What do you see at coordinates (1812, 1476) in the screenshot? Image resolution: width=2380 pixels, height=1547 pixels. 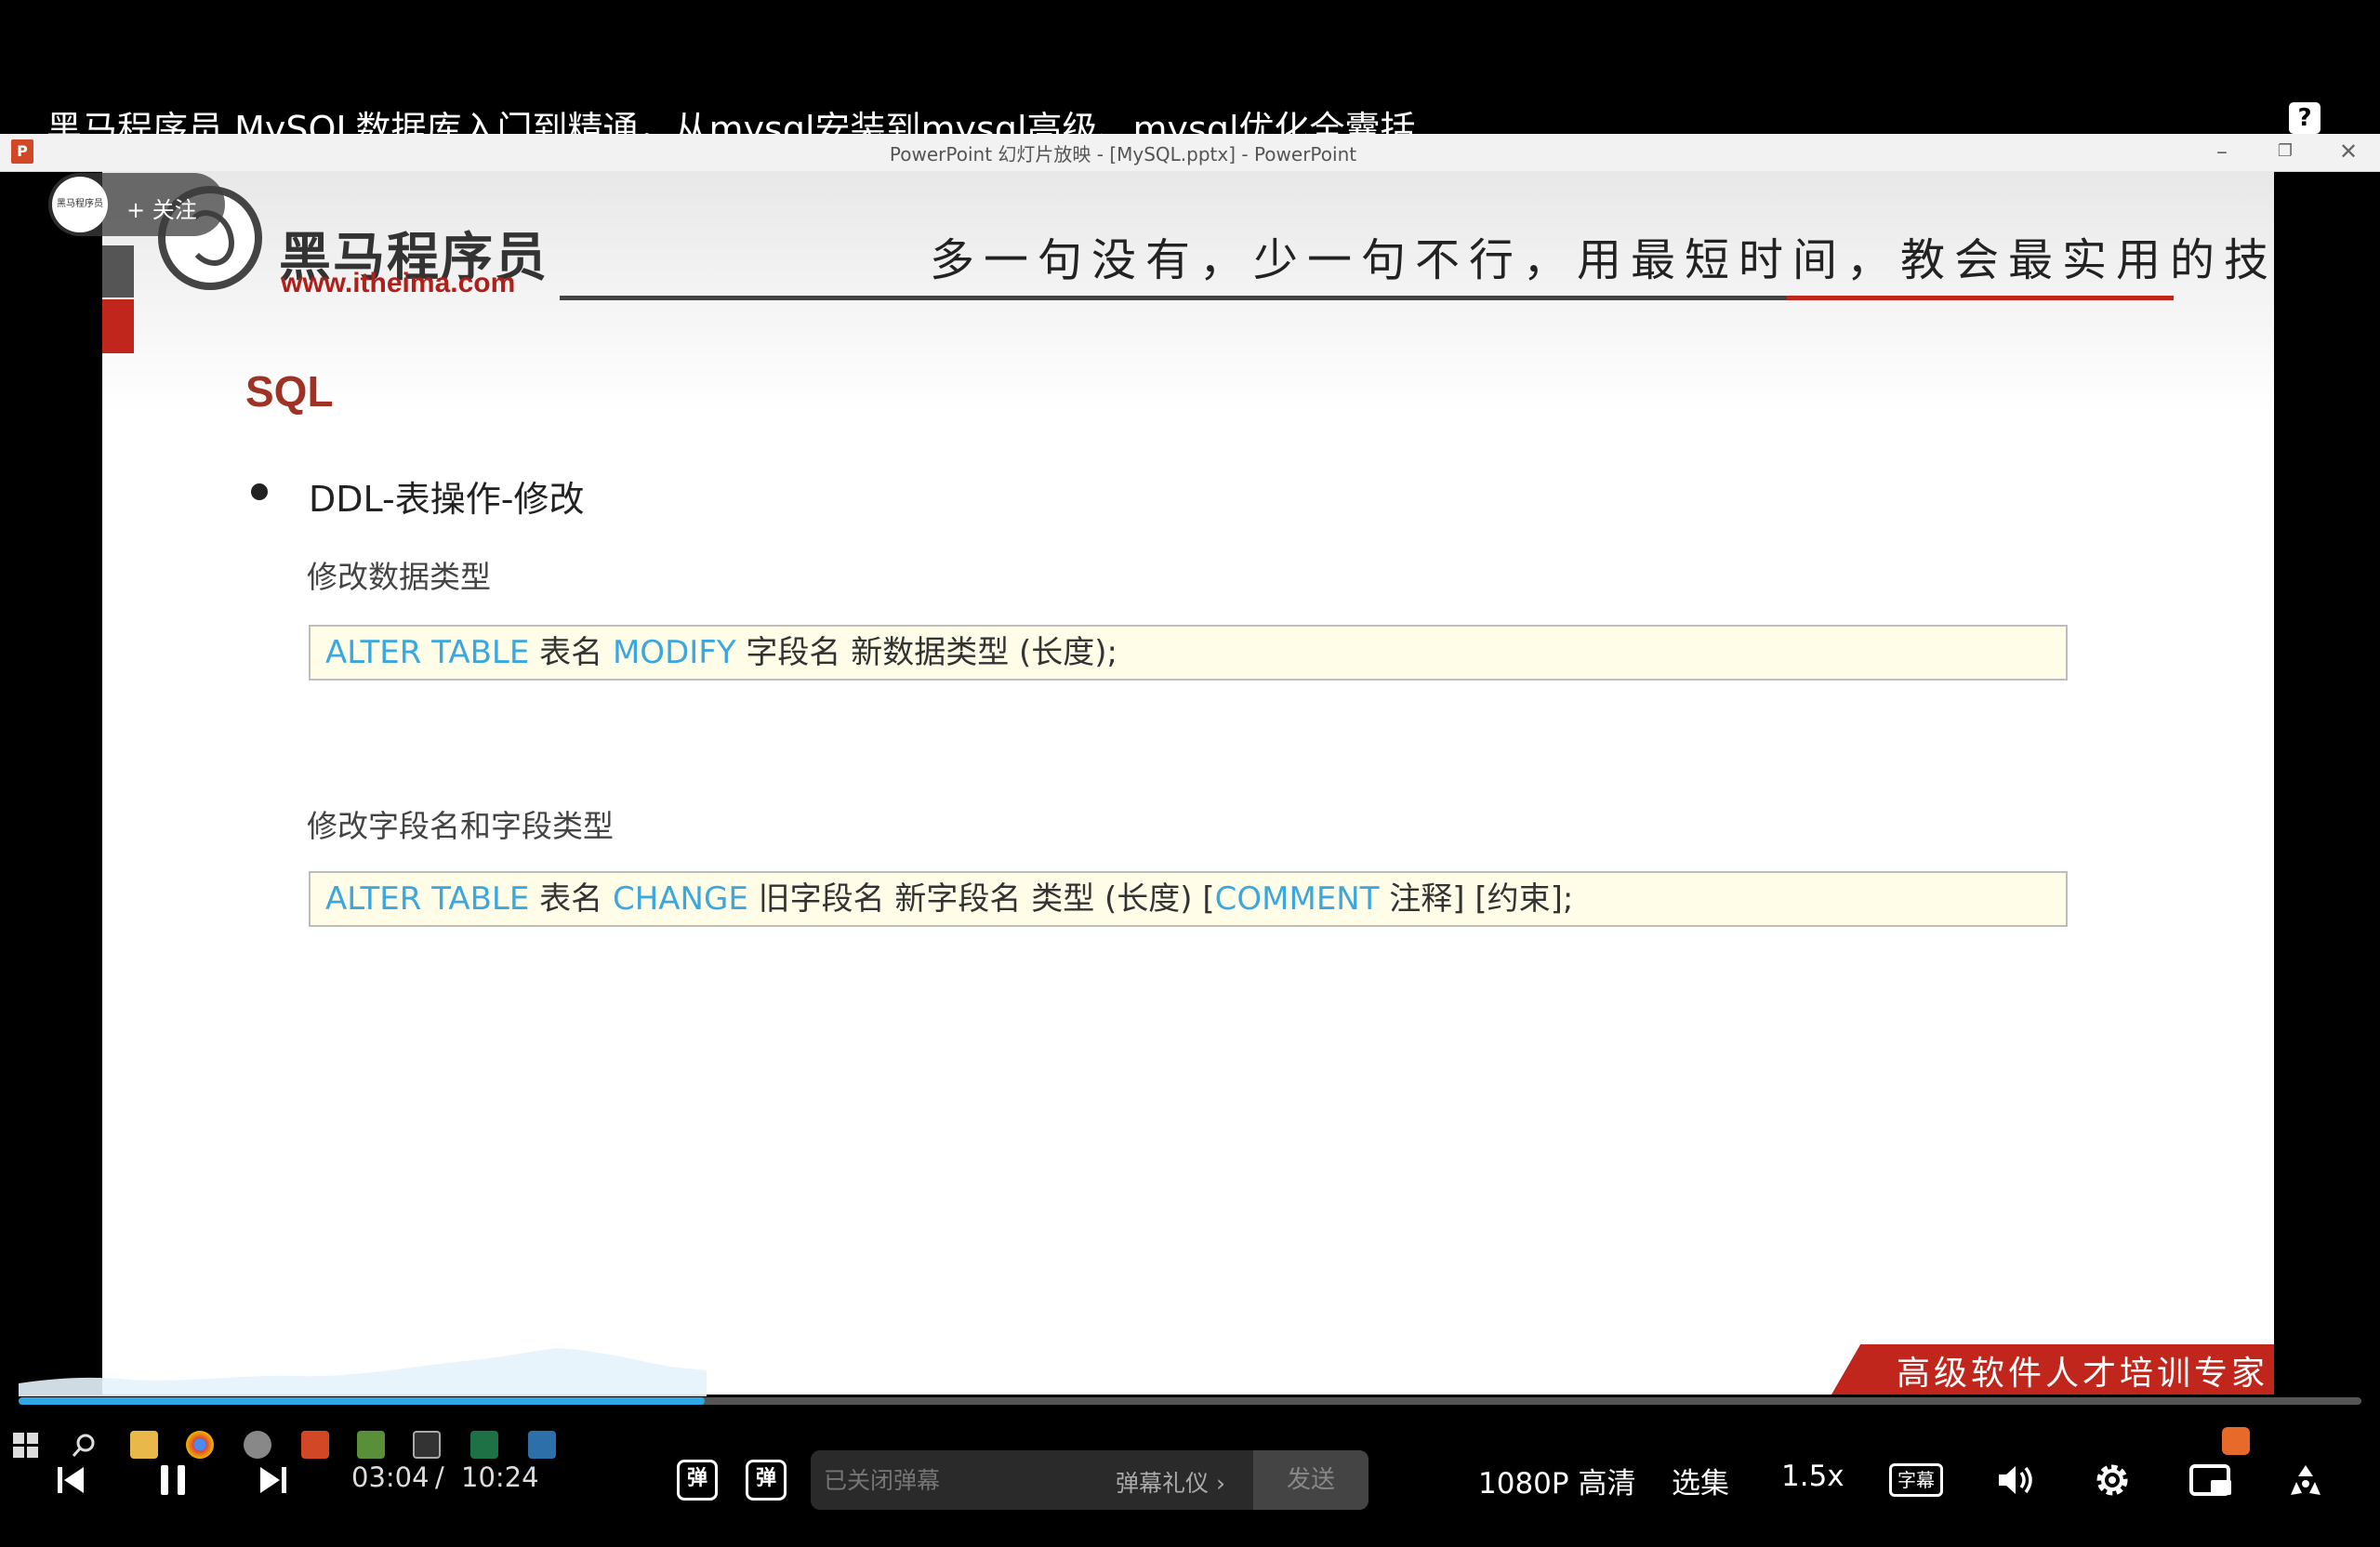 I see `speed-selector: 1.5x` at bounding box center [1812, 1476].